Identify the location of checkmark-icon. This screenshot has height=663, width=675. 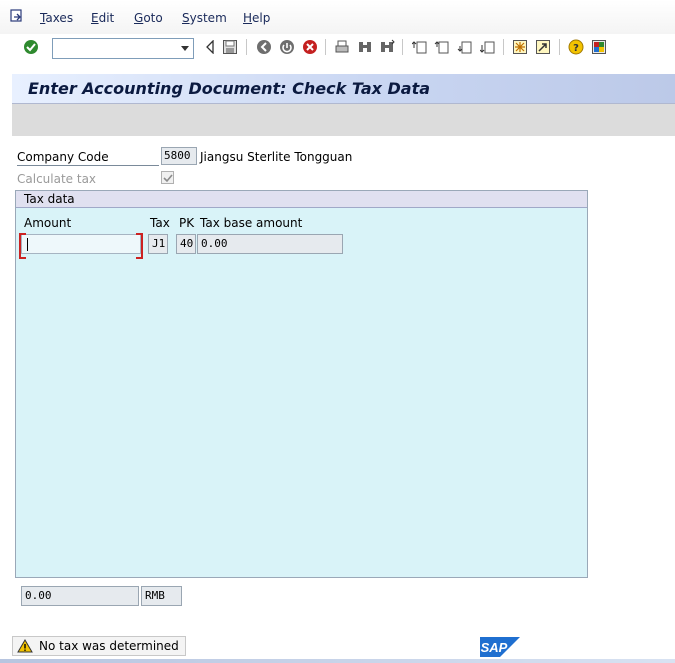
(168, 178).